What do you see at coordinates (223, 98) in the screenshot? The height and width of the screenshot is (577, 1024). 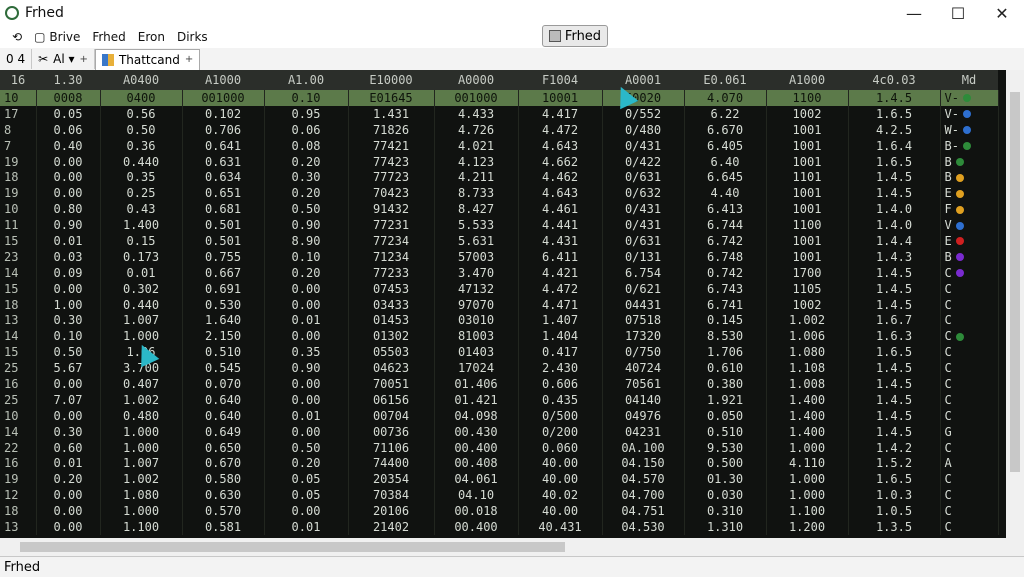 I see `table-cell: 001000` at bounding box center [223, 98].